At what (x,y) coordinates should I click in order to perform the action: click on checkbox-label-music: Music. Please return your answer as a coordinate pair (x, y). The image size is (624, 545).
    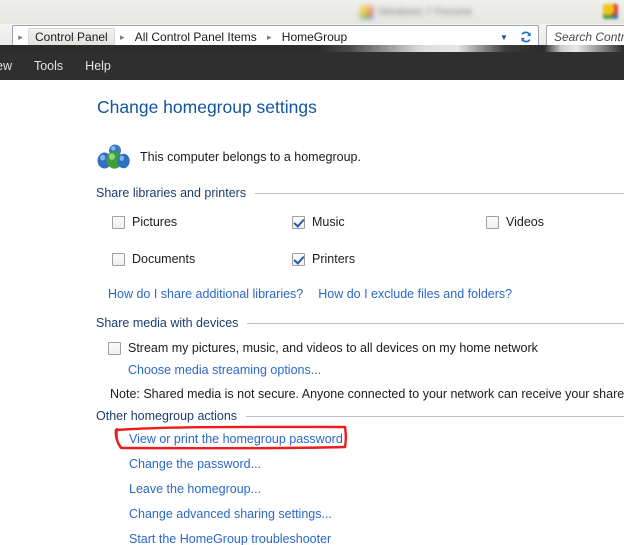
    Looking at the image, I should click on (328, 222).